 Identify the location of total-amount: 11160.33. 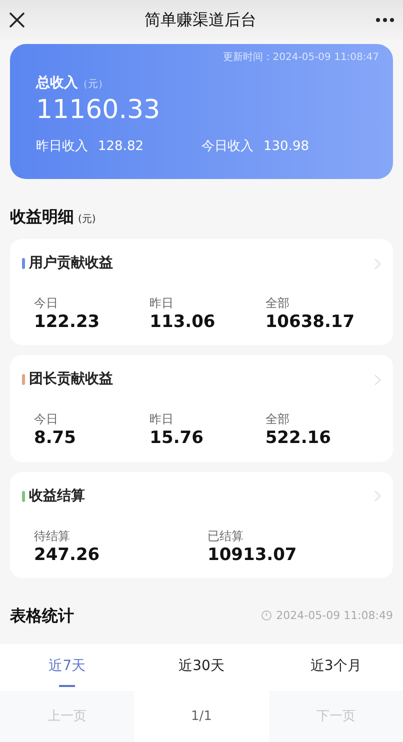
(99, 110).